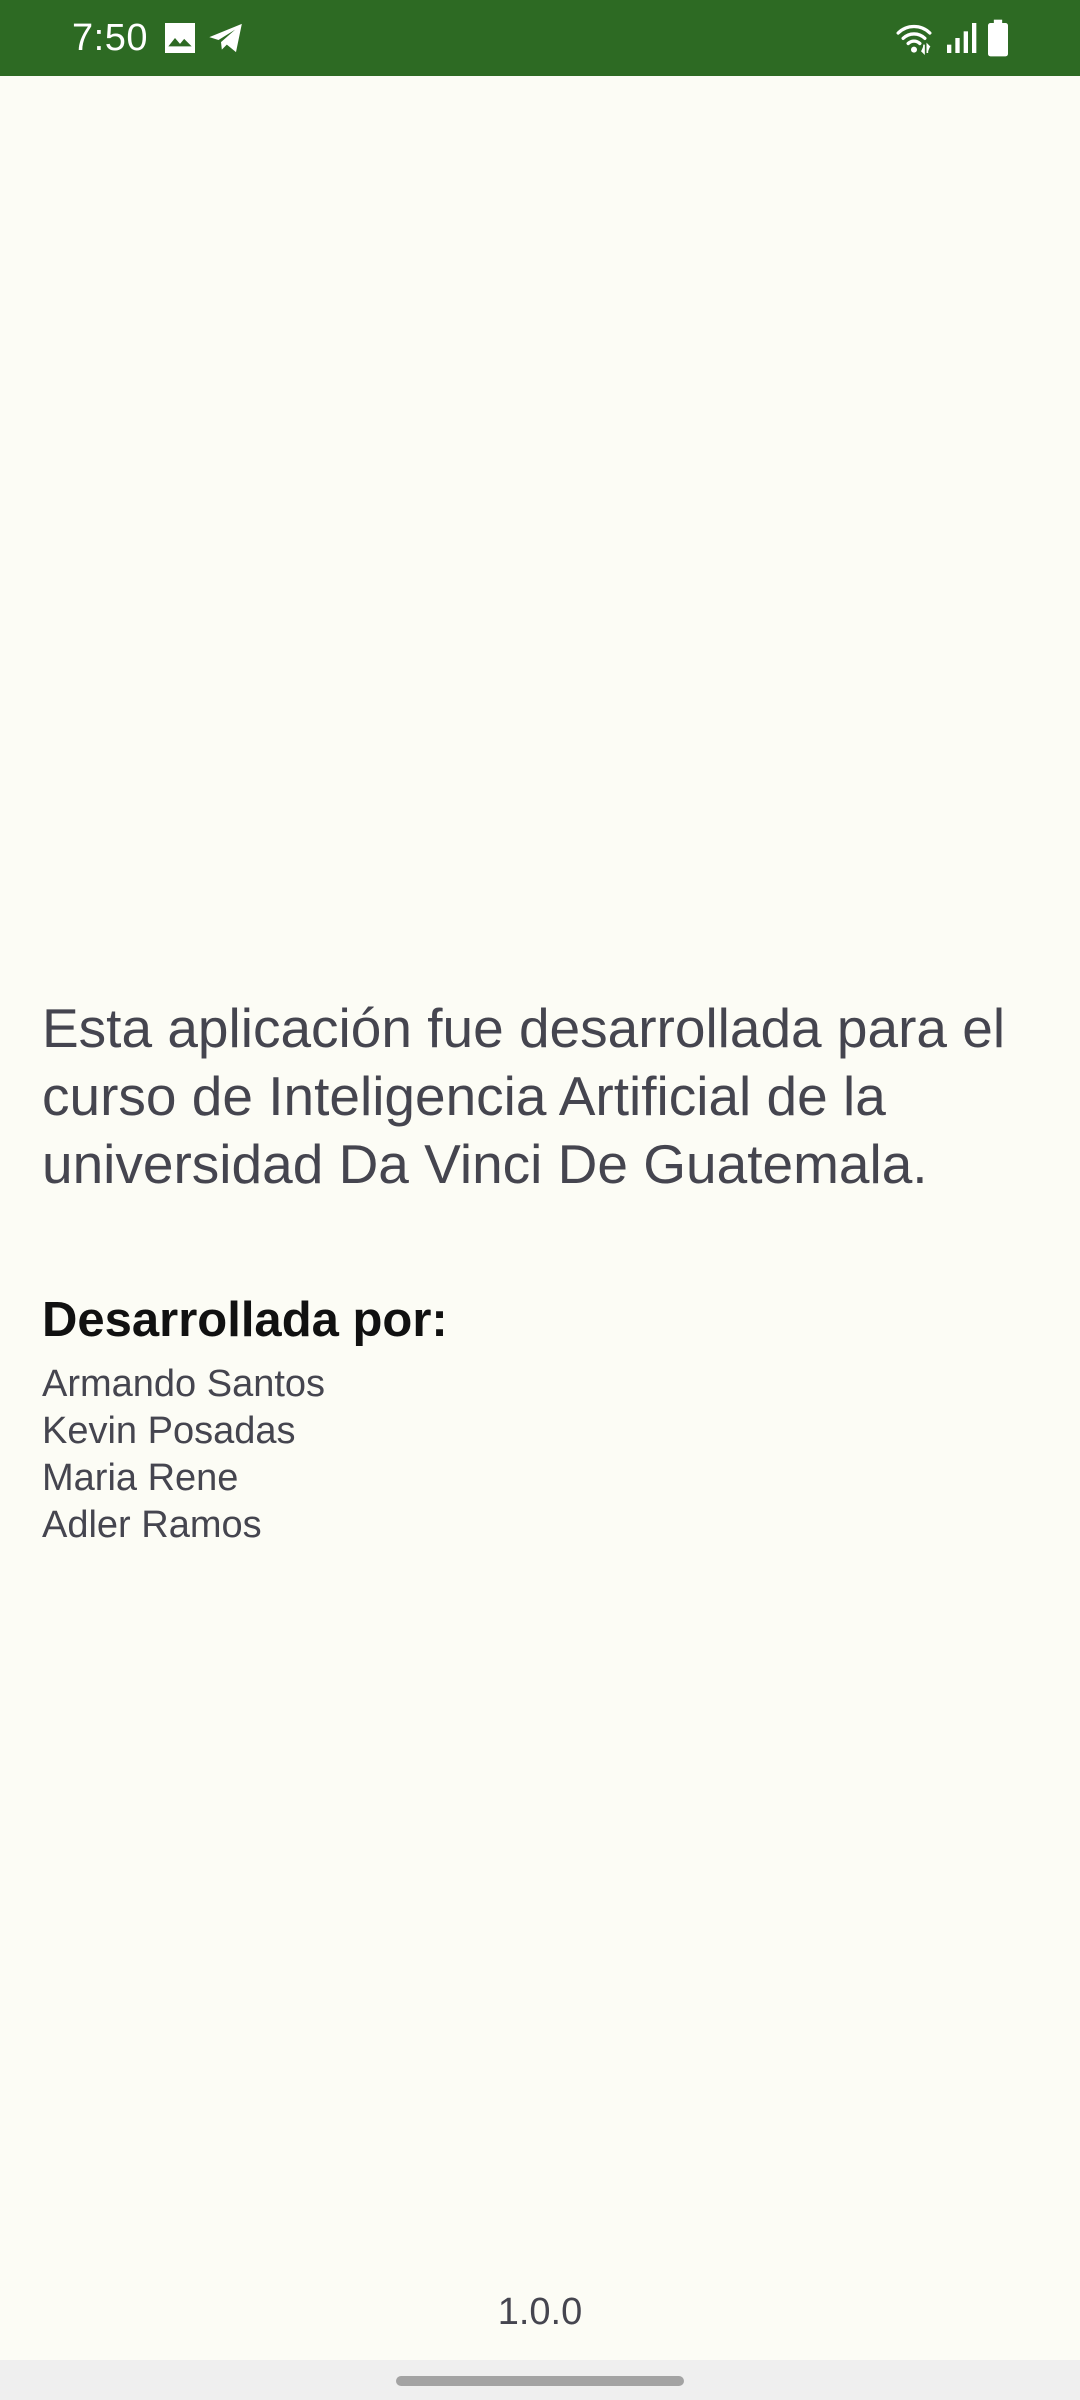  Describe the element at coordinates (540, 38) in the screenshot. I see `status-bar: 7:50` at that location.